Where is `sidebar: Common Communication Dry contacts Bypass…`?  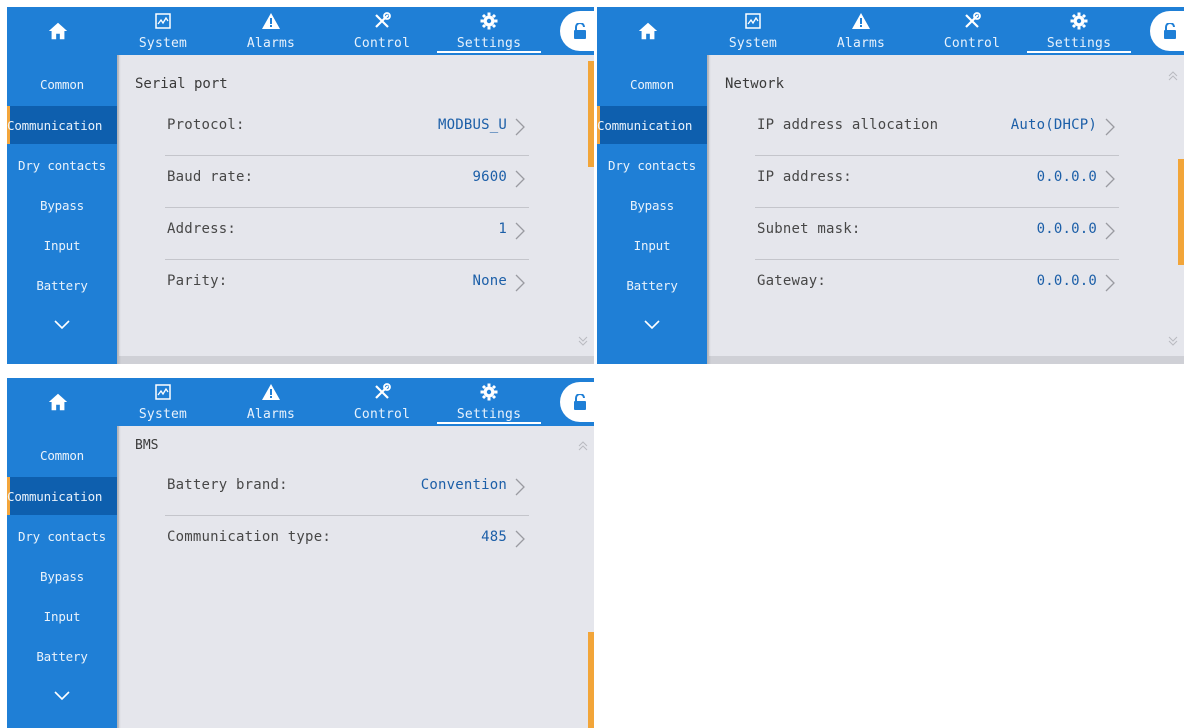
sidebar: Common Communication Dry contacts Bypass… is located at coordinates (62, 209).